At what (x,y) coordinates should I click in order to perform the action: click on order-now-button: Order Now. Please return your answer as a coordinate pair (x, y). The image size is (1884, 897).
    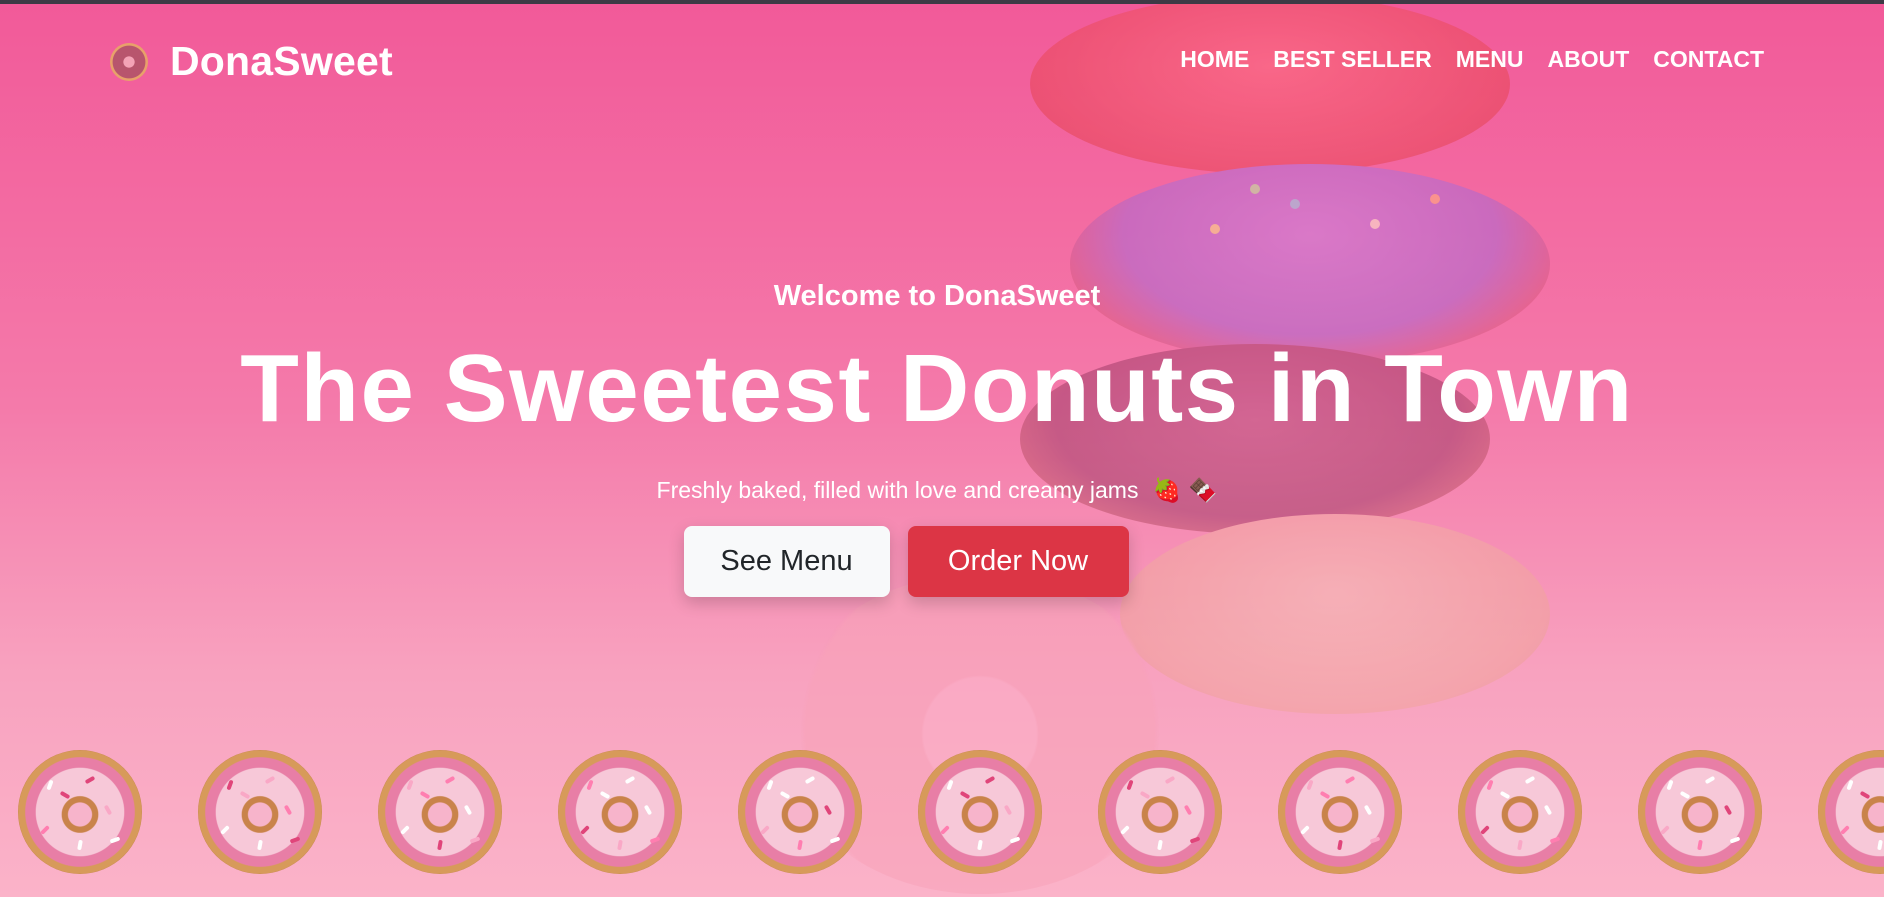
    Looking at the image, I should click on (1018, 561).